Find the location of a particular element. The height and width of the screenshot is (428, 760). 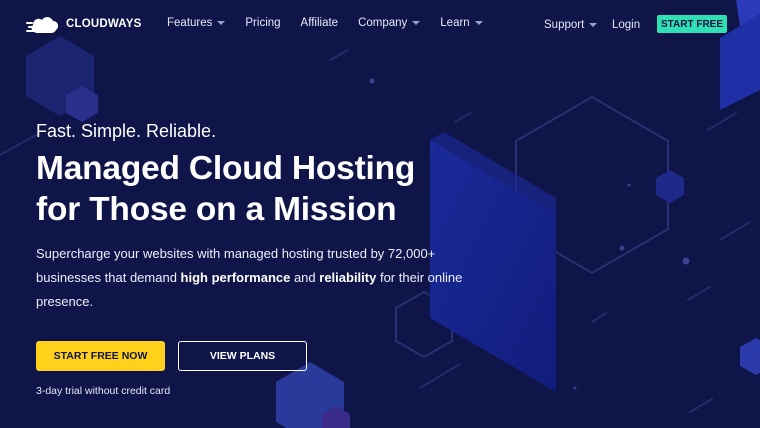

nav-label: Company is located at coordinates (383, 23).